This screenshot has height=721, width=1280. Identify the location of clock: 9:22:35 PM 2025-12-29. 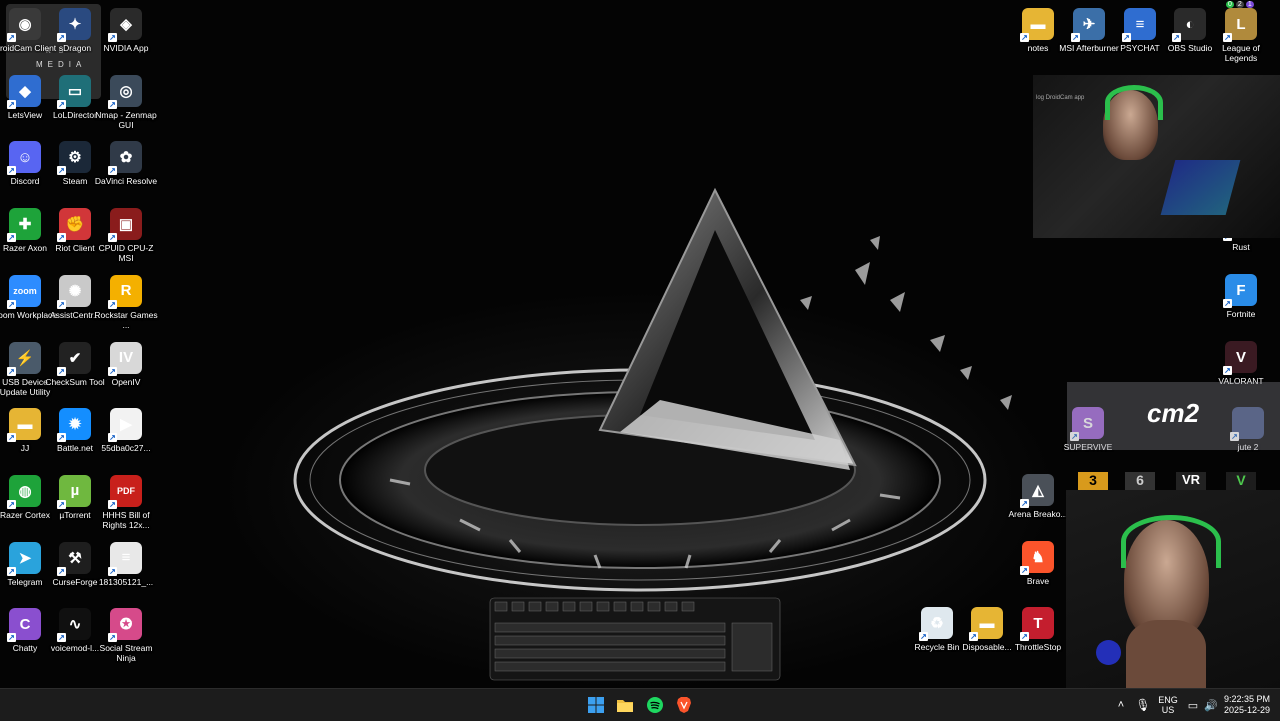
(1247, 705).